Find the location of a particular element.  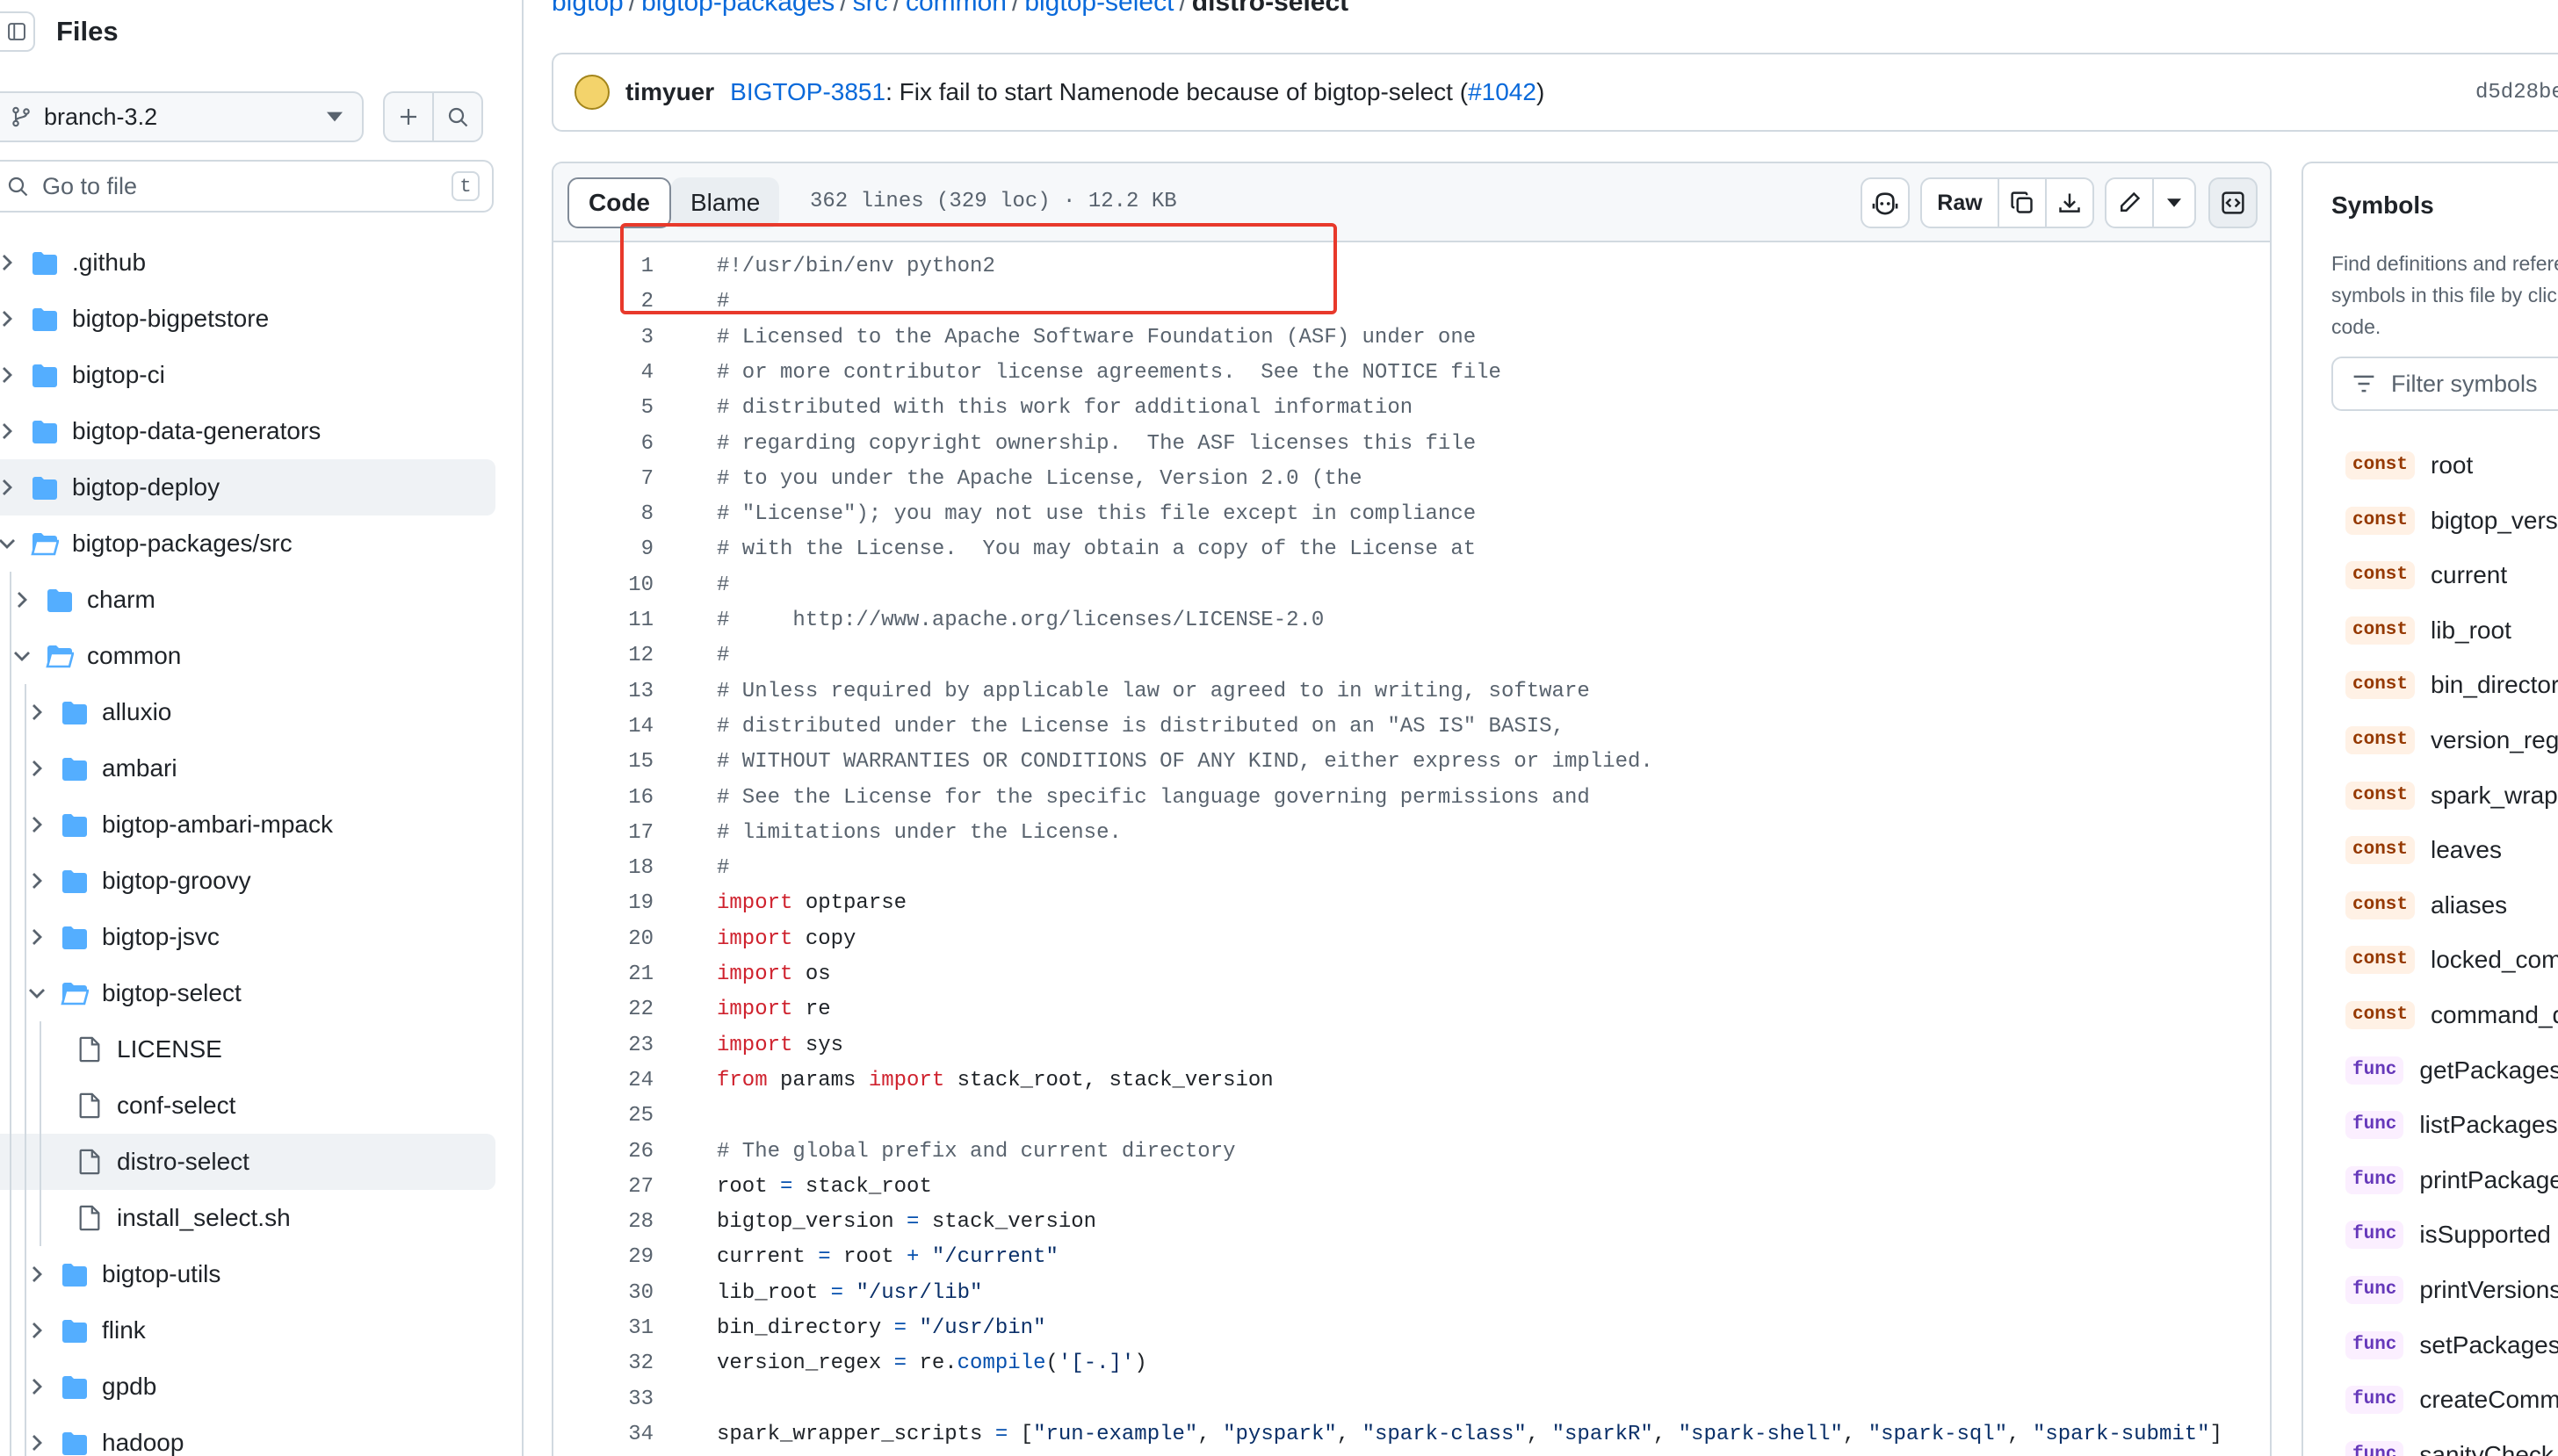

collapse-sidebar-button is located at coordinates (17, 31).